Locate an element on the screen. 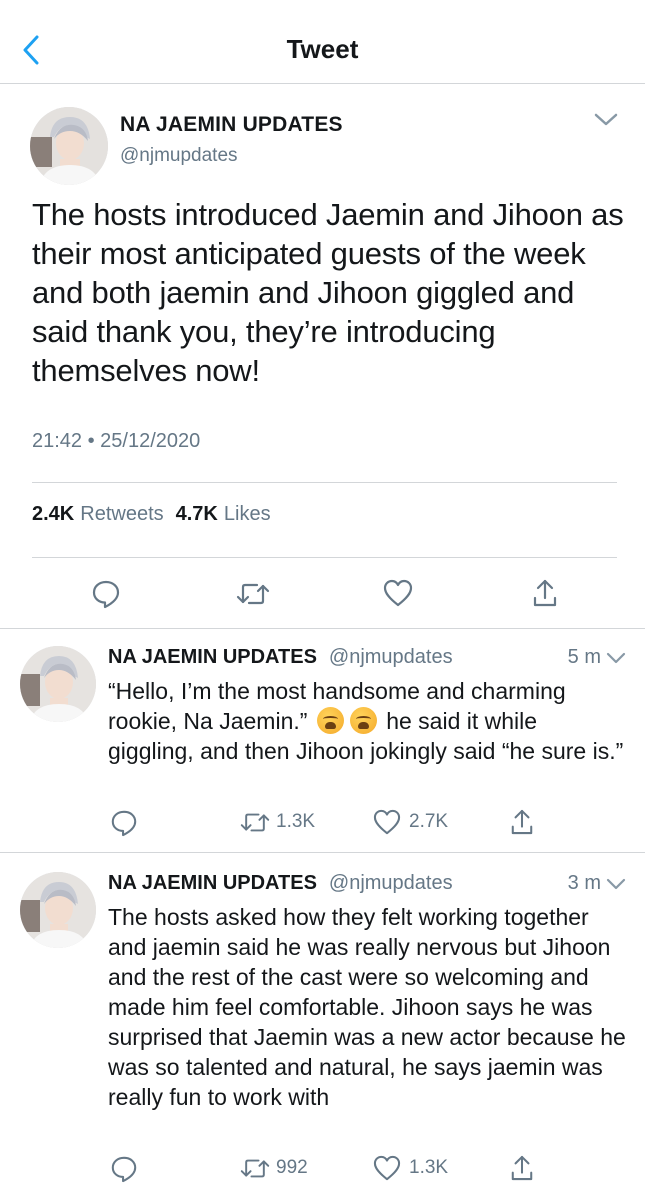 The height and width of the screenshot is (1200, 645). reply-header: NA JAEMIN UPDATES @njmupdates 5 m is located at coordinates (367, 657).